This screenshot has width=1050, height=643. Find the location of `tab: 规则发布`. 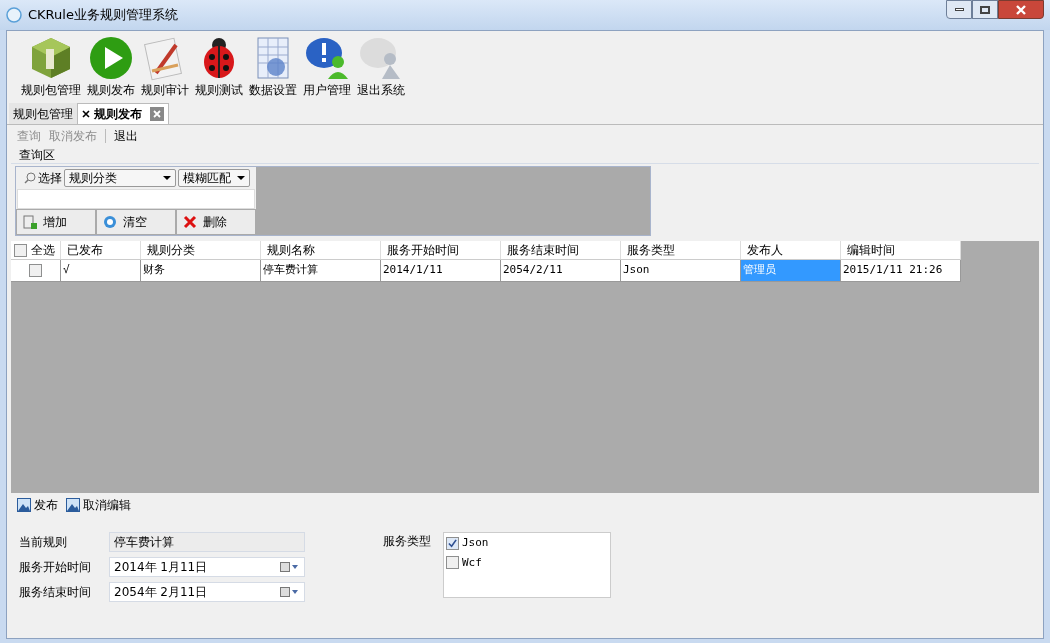

tab: 规则发布 is located at coordinates (123, 113).